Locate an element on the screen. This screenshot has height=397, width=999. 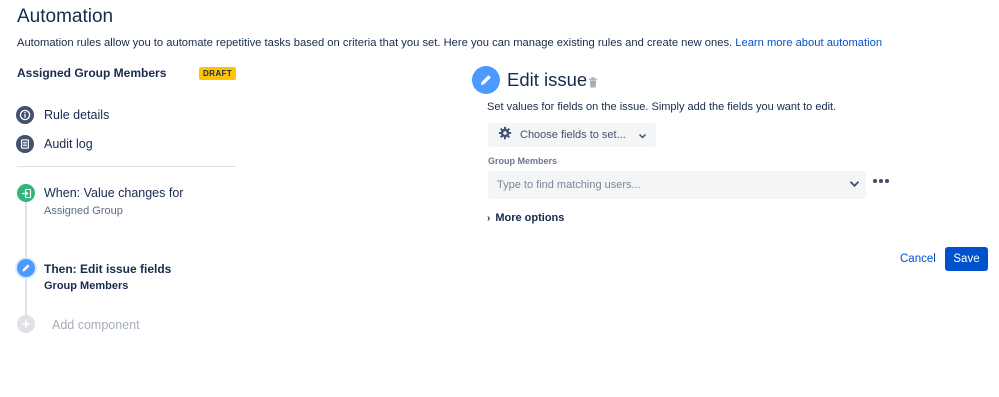
nav-rule-details: Rule details is located at coordinates (62, 115).